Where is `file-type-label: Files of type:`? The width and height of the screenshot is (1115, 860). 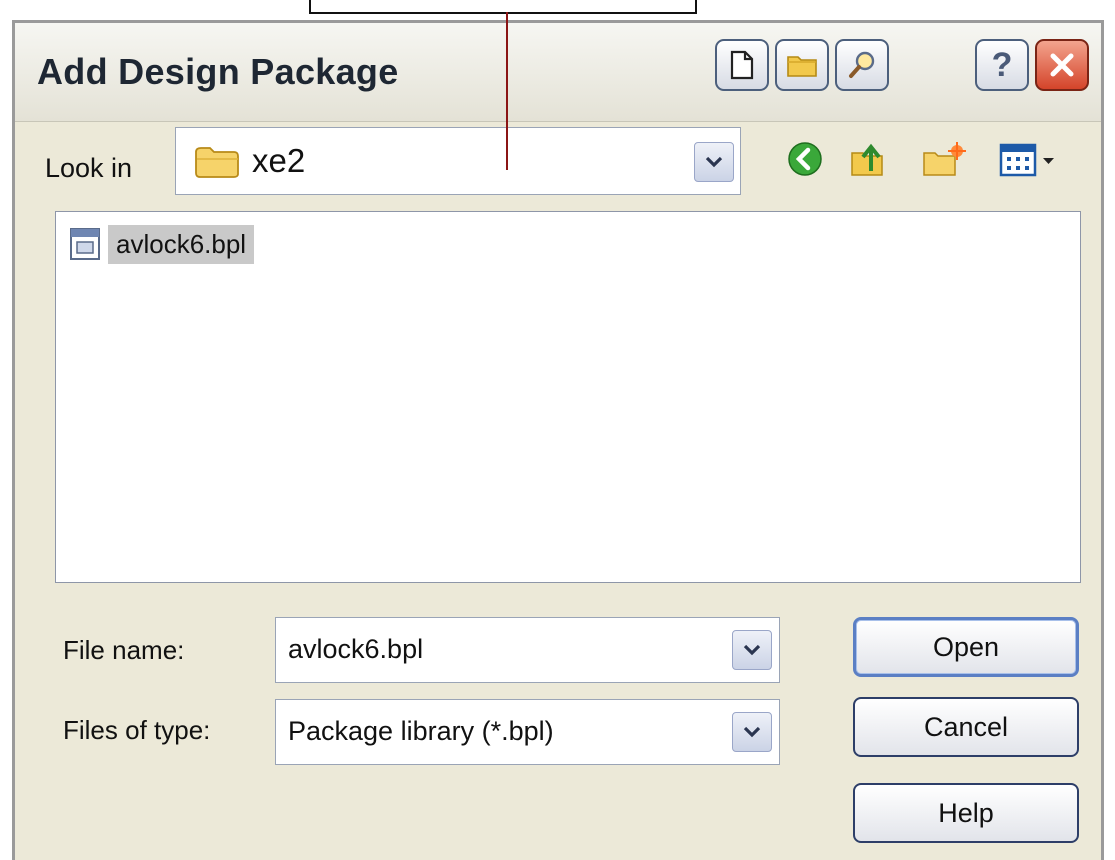 file-type-label: Files of type: is located at coordinates (137, 730).